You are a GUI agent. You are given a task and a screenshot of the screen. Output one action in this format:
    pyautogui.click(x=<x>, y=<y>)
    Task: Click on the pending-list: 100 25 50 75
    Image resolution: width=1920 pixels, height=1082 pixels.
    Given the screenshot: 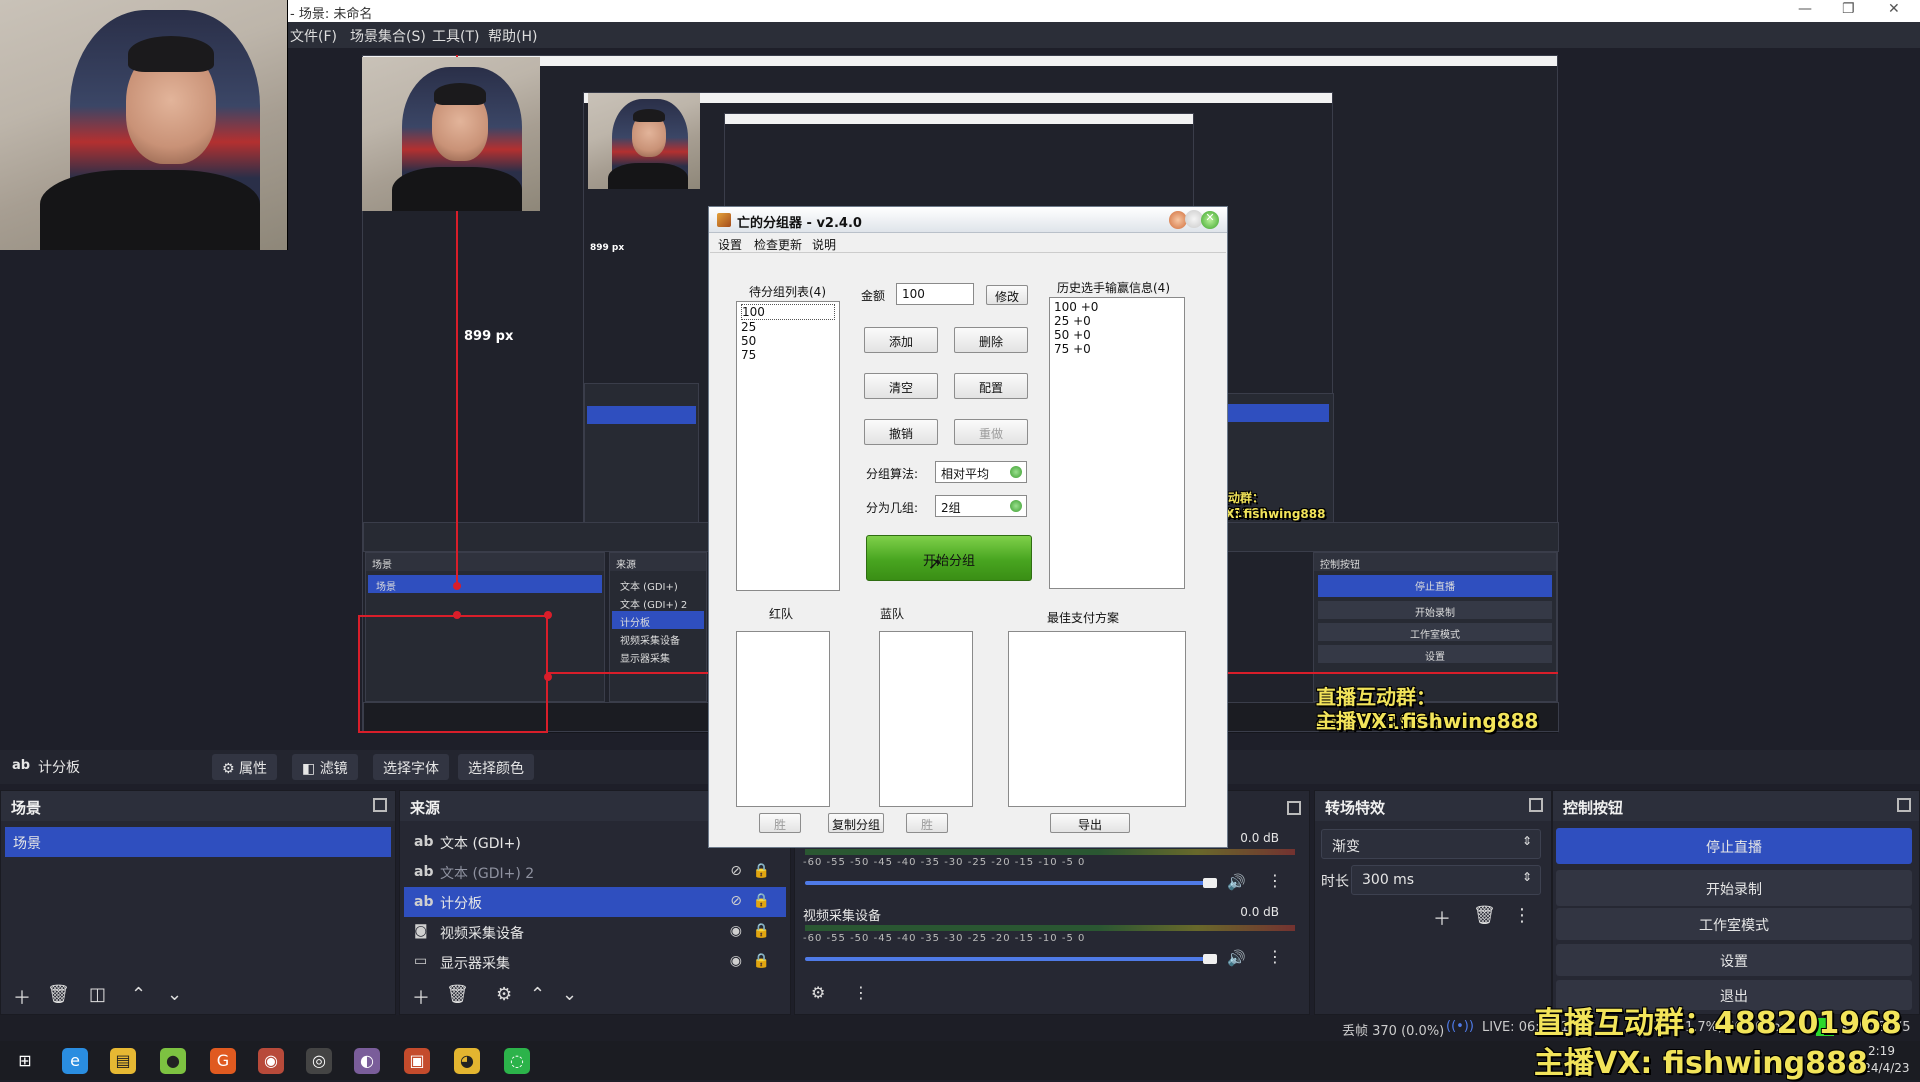 What is the action you would take?
    pyautogui.click(x=788, y=446)
    